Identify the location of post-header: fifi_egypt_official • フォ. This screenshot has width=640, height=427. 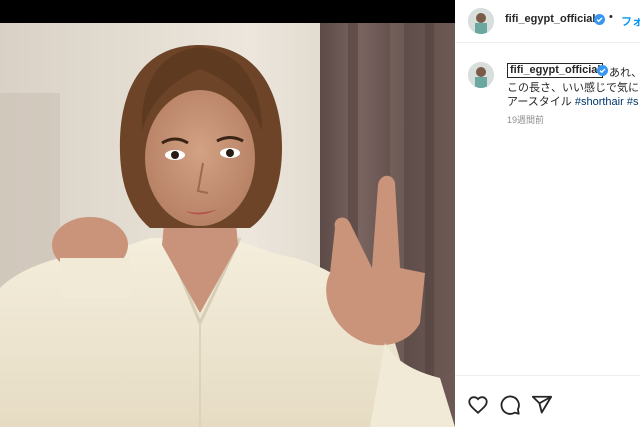
(547, 21).